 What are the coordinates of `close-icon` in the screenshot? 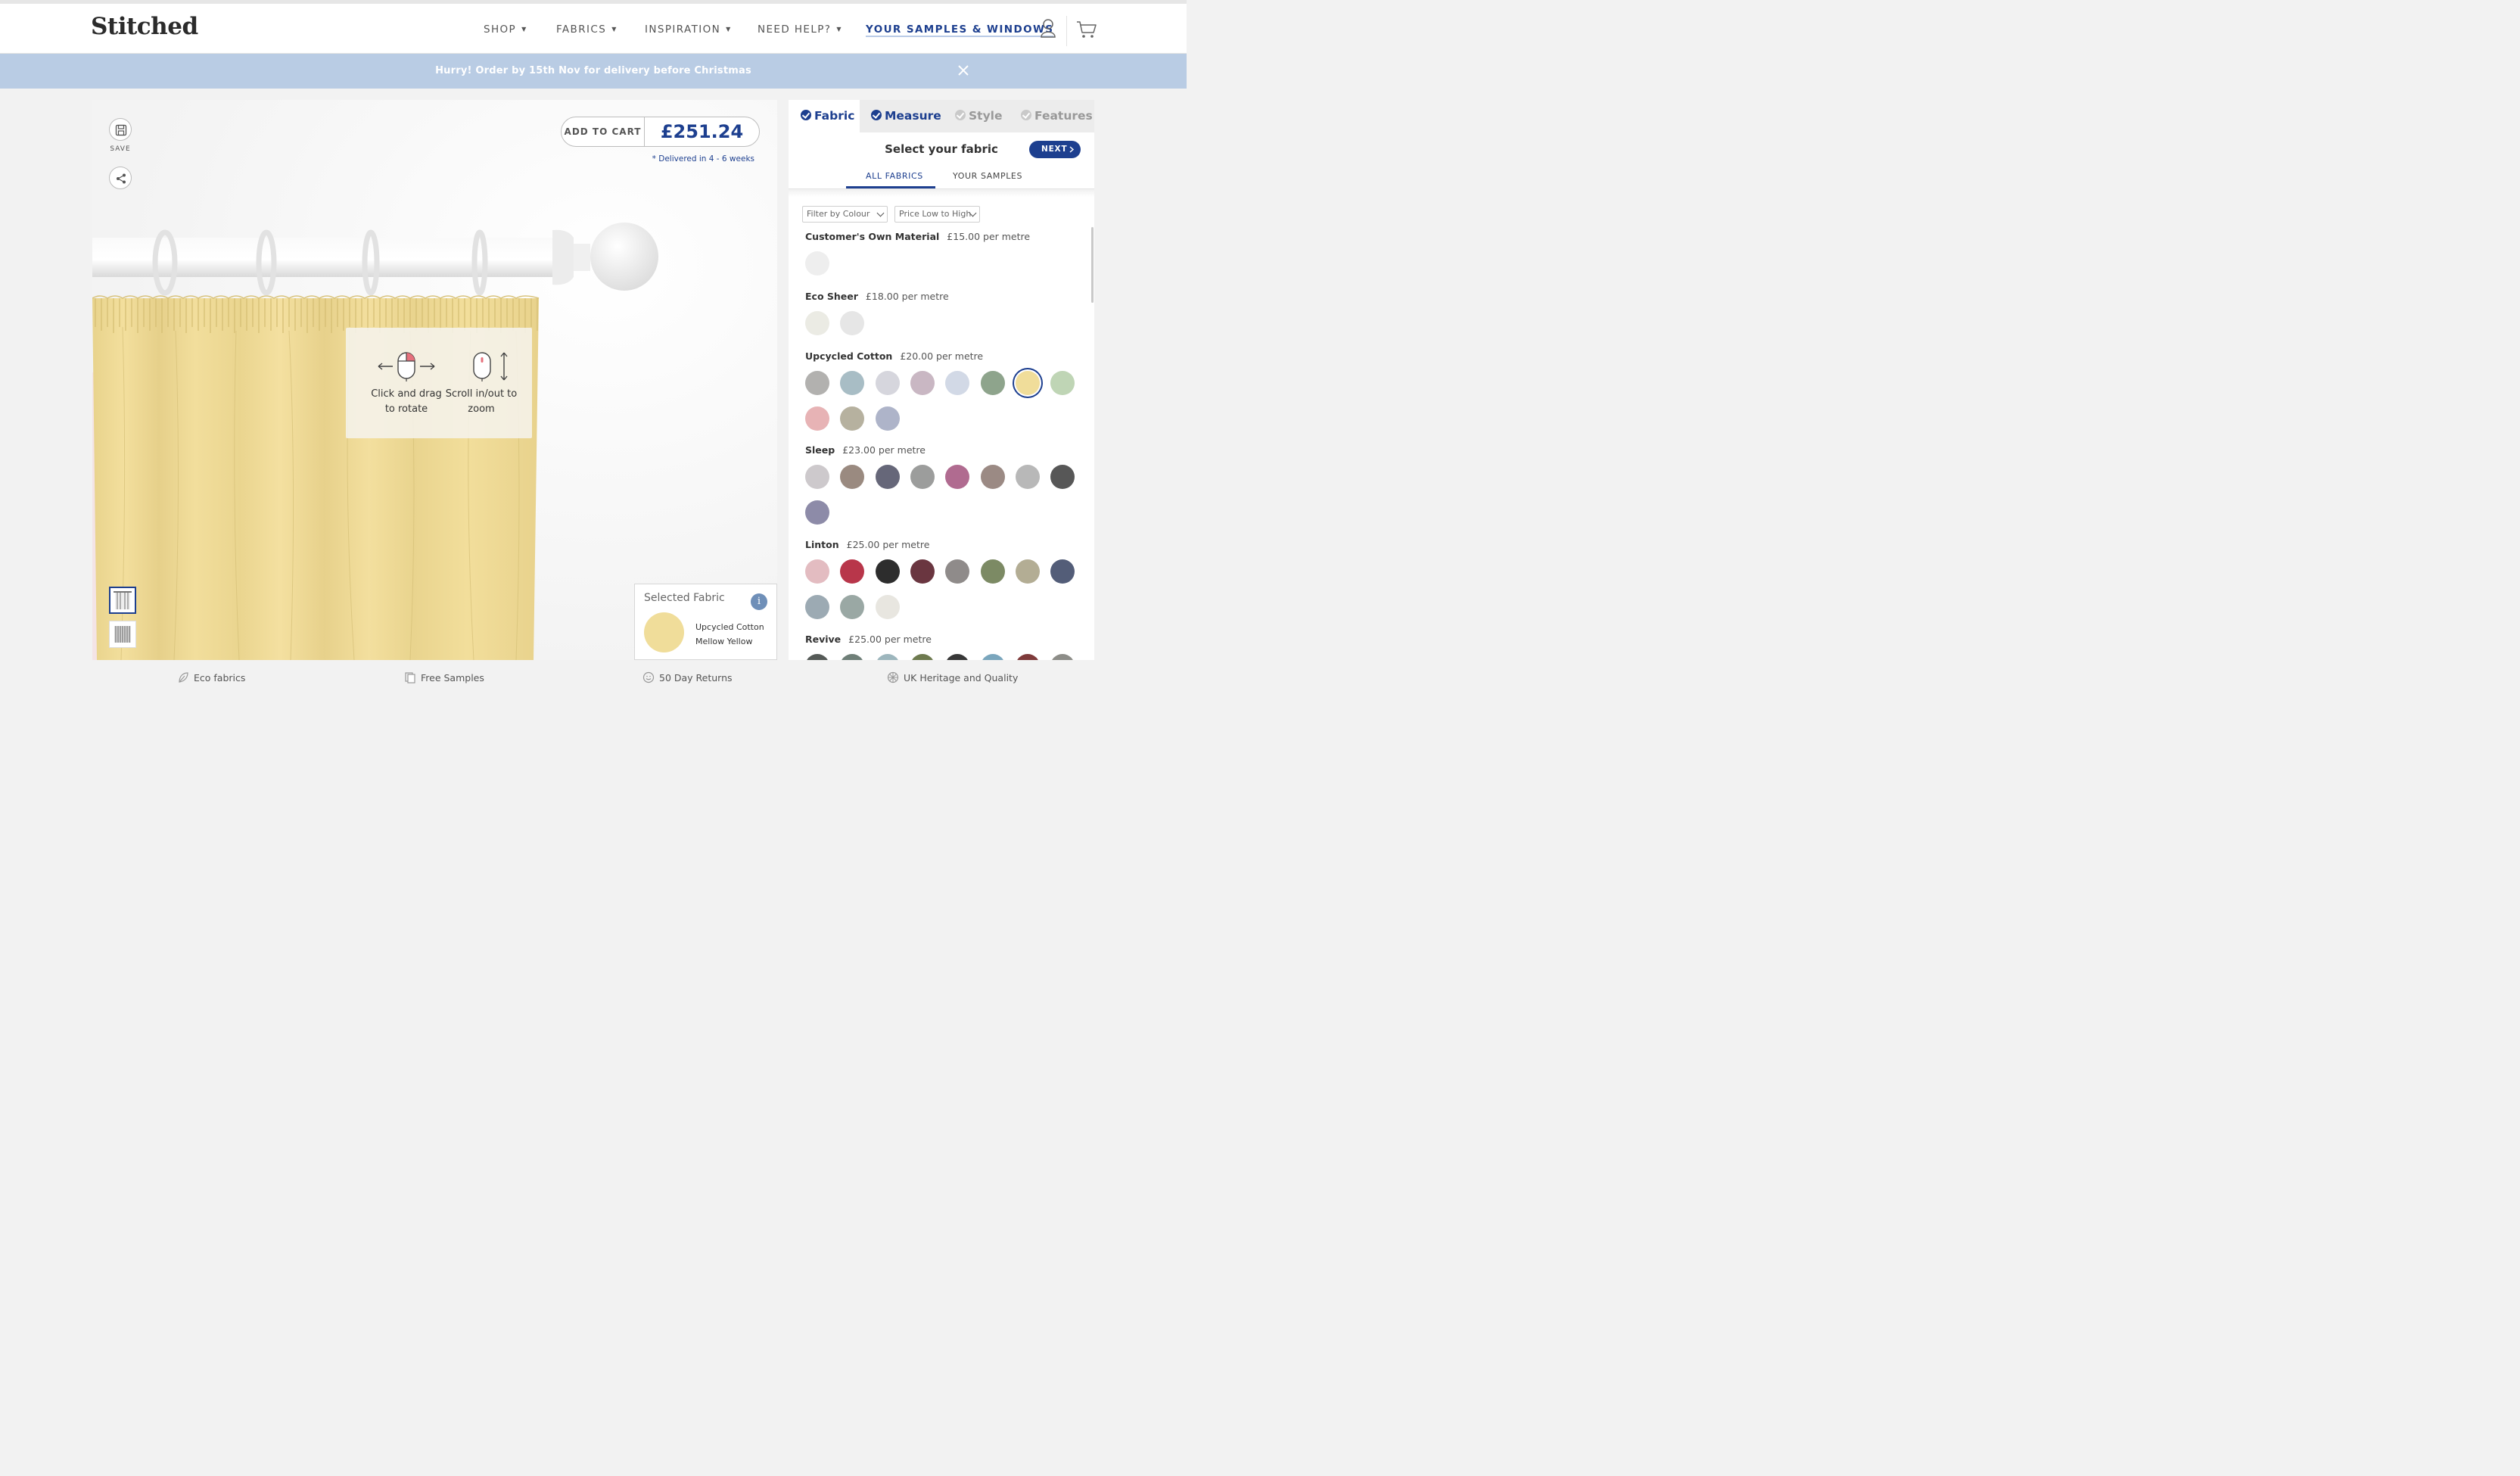 It's located at (963, 70).